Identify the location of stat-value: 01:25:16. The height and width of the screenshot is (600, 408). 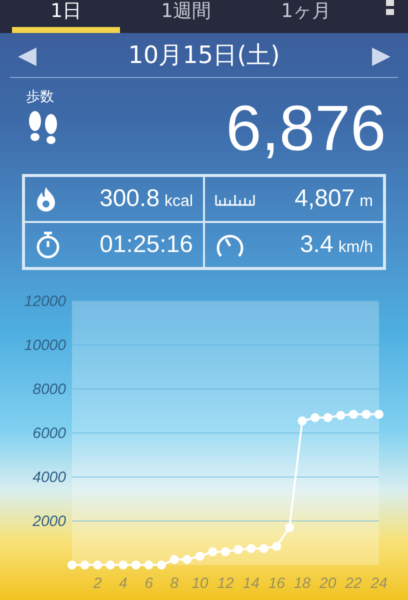
(146, 245).